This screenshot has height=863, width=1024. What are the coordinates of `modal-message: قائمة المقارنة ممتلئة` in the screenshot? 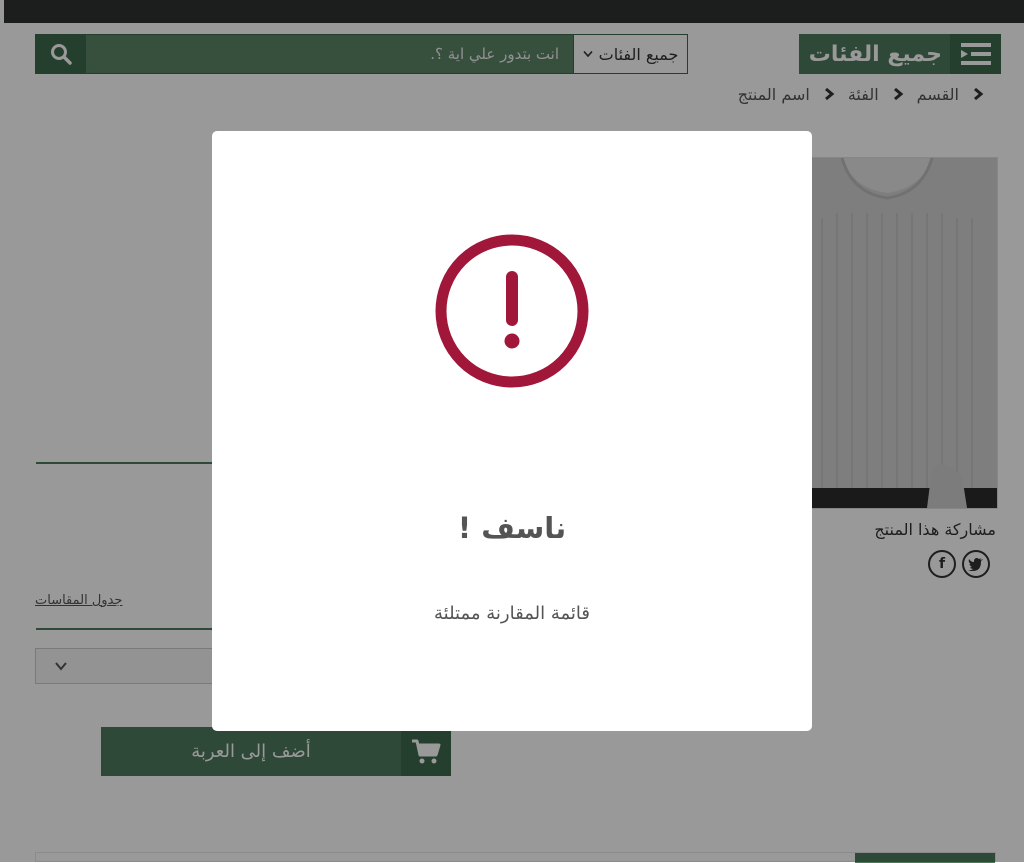 It's located at (512, 613).